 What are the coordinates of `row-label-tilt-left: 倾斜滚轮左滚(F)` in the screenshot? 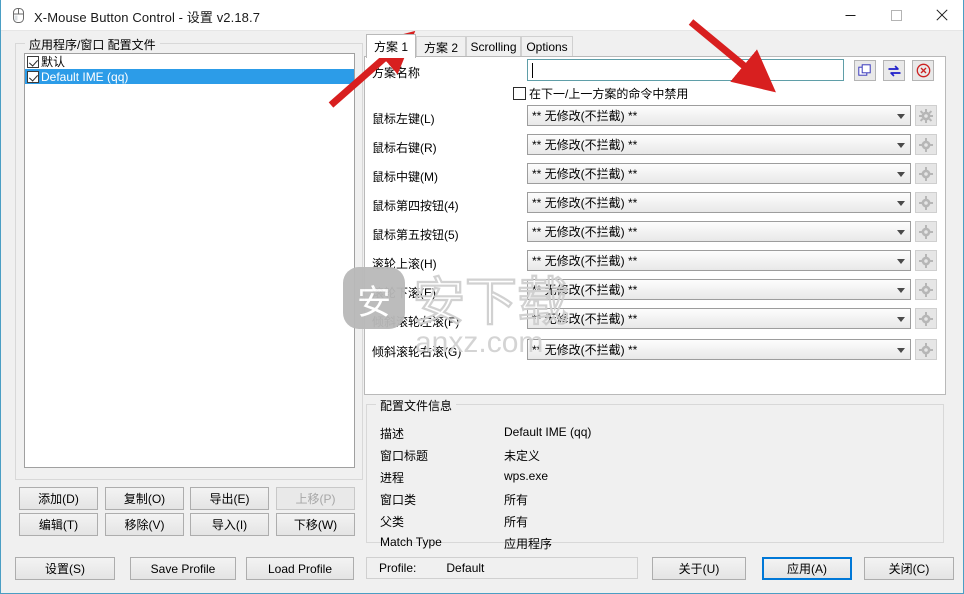 It's located at (416, 322).